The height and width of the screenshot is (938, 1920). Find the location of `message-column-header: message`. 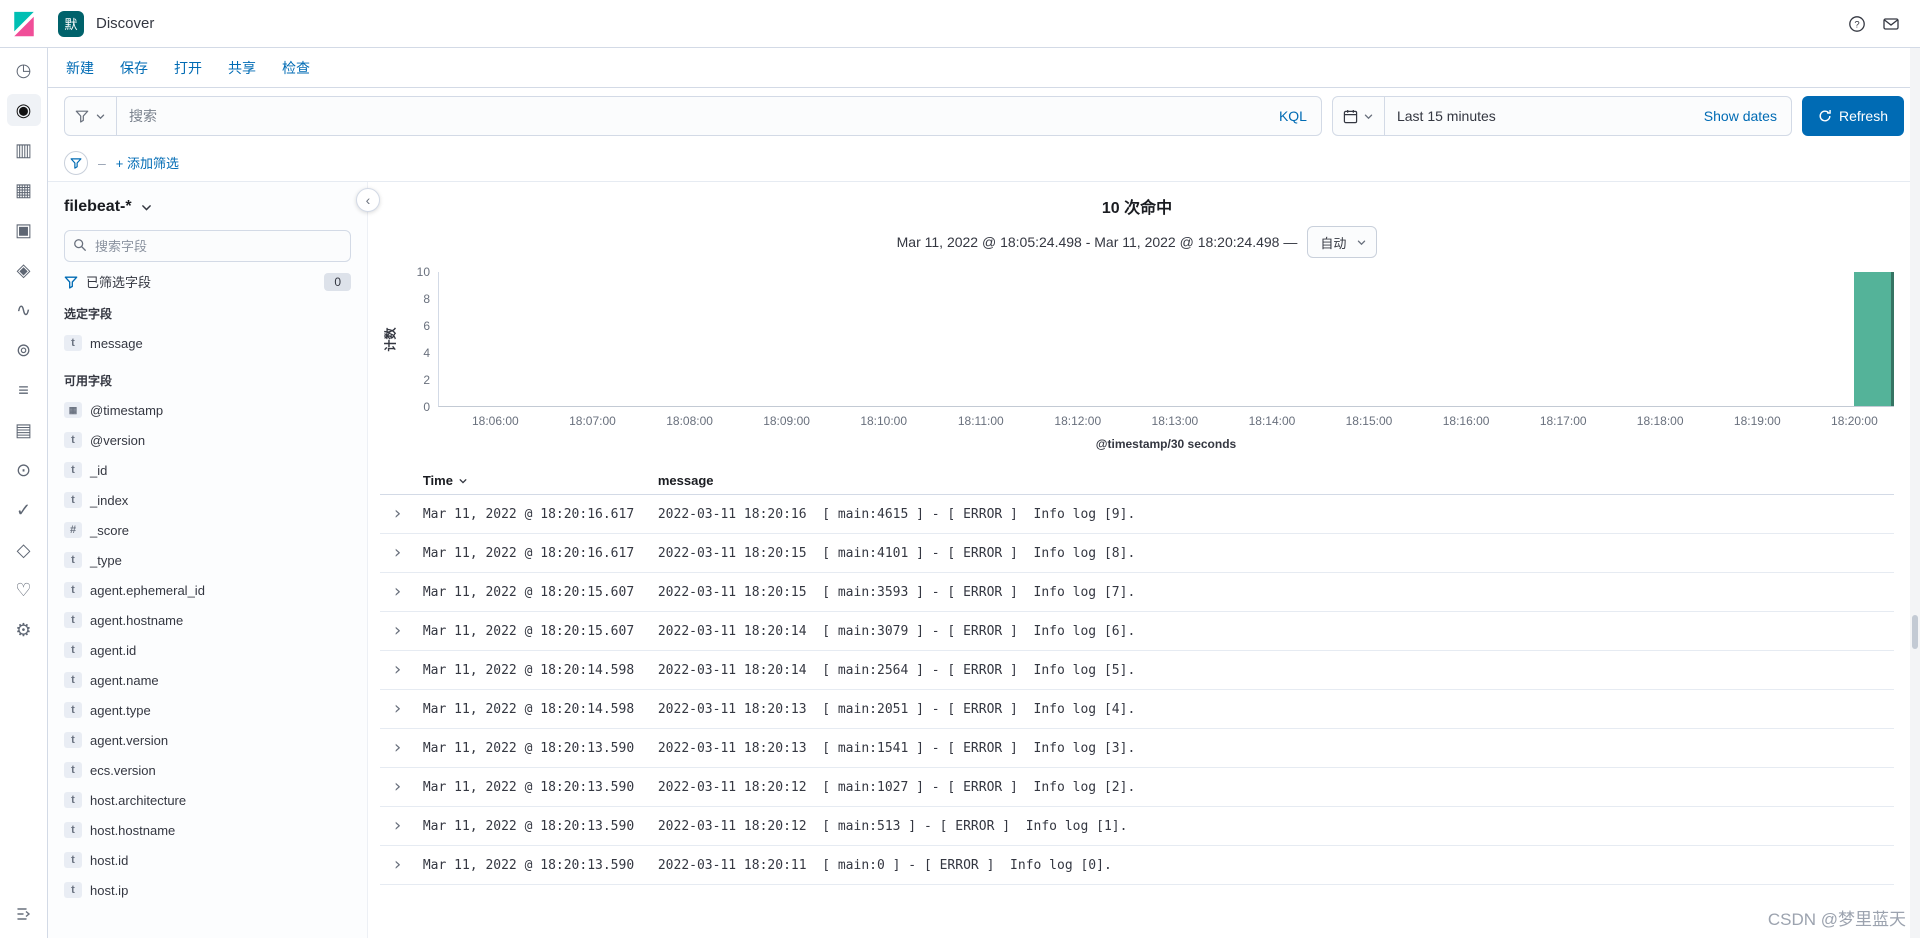

message-column-header: message is located at coordinates (1271, 481).